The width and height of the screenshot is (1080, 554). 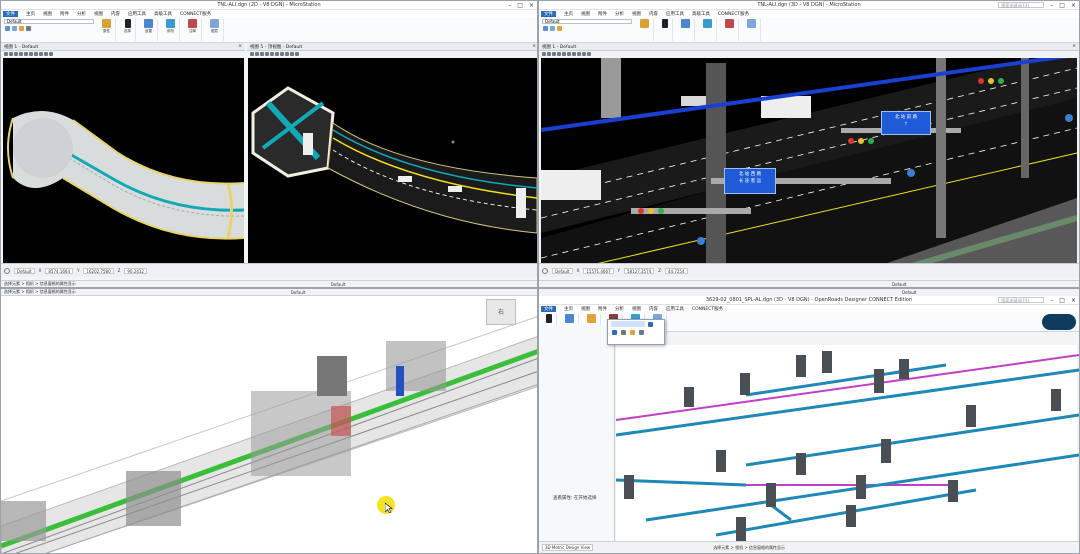 I want to click on ribbon-group: 放置, so click(x=149, y=30).